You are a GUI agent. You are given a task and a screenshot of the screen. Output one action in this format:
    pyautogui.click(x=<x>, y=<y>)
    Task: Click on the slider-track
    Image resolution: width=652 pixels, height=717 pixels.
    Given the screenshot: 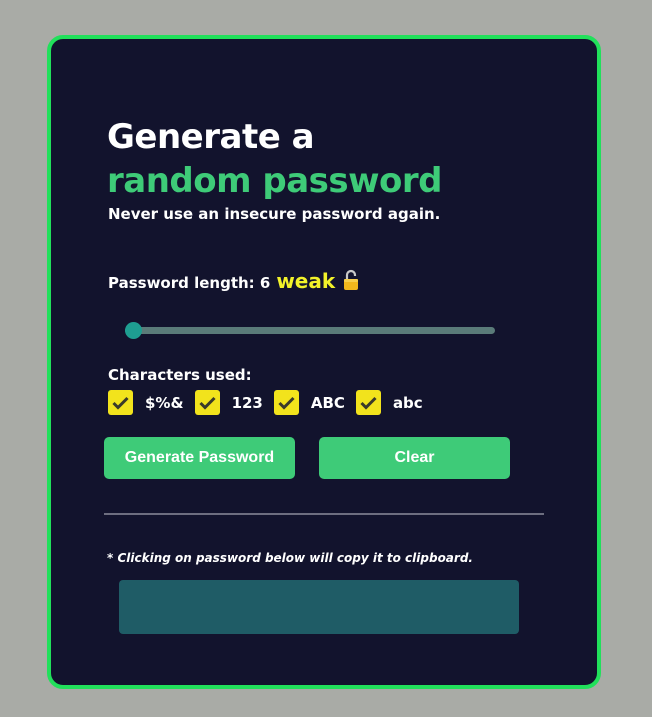 What is the action you would take?
    pyautogui.click(x=310, y=330)
    